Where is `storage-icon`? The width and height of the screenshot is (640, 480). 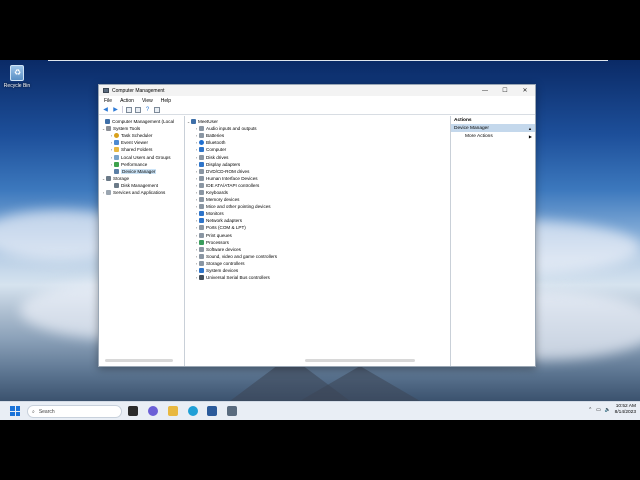 storage-icon is located at coordinates (108, 178).